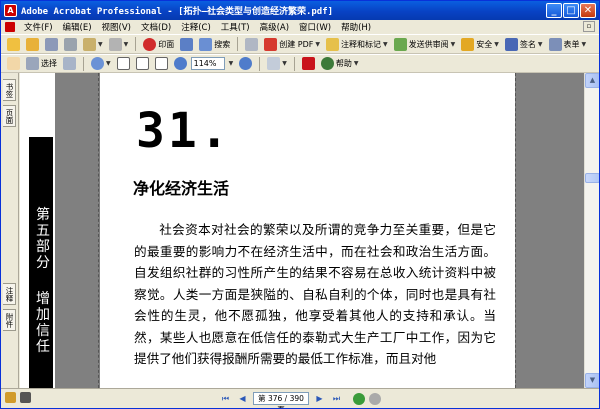 The image size is (600, 409). What do you see at coordinates (555, 44) in the screenshot?
I see `forms-icon` at bounding box center [555, 44].